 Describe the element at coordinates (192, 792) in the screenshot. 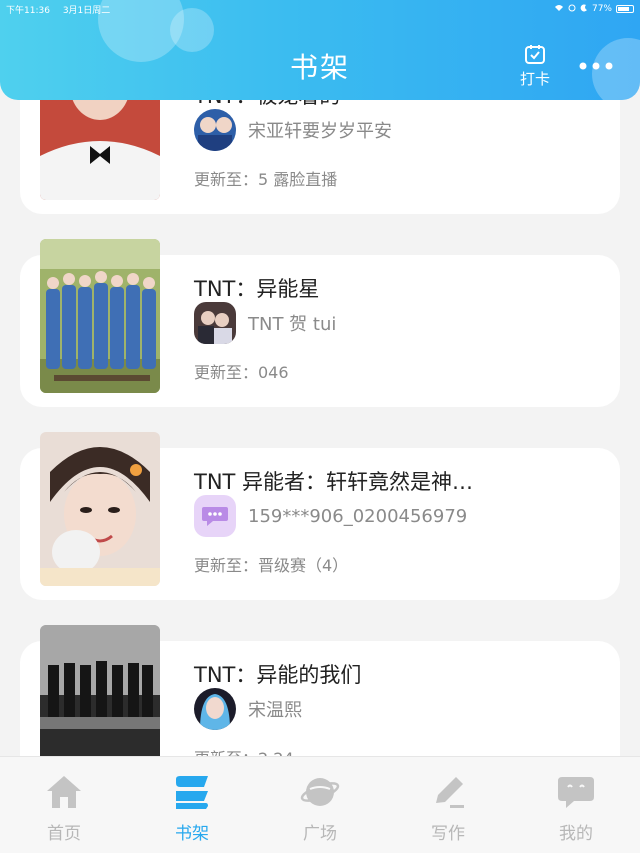

I see `bookshelf-icon` at that location.